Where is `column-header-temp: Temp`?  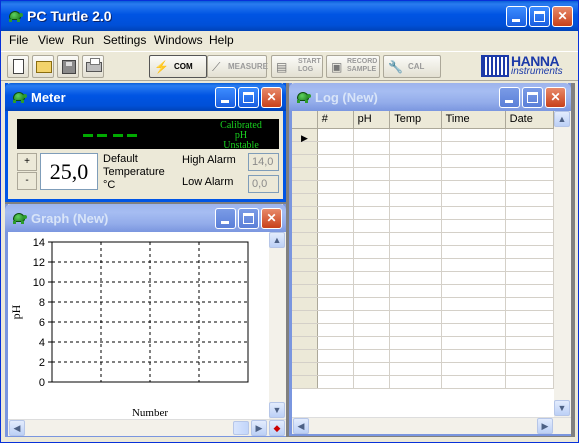 column-header-temp: Temp is located at coordinates (415, 120).